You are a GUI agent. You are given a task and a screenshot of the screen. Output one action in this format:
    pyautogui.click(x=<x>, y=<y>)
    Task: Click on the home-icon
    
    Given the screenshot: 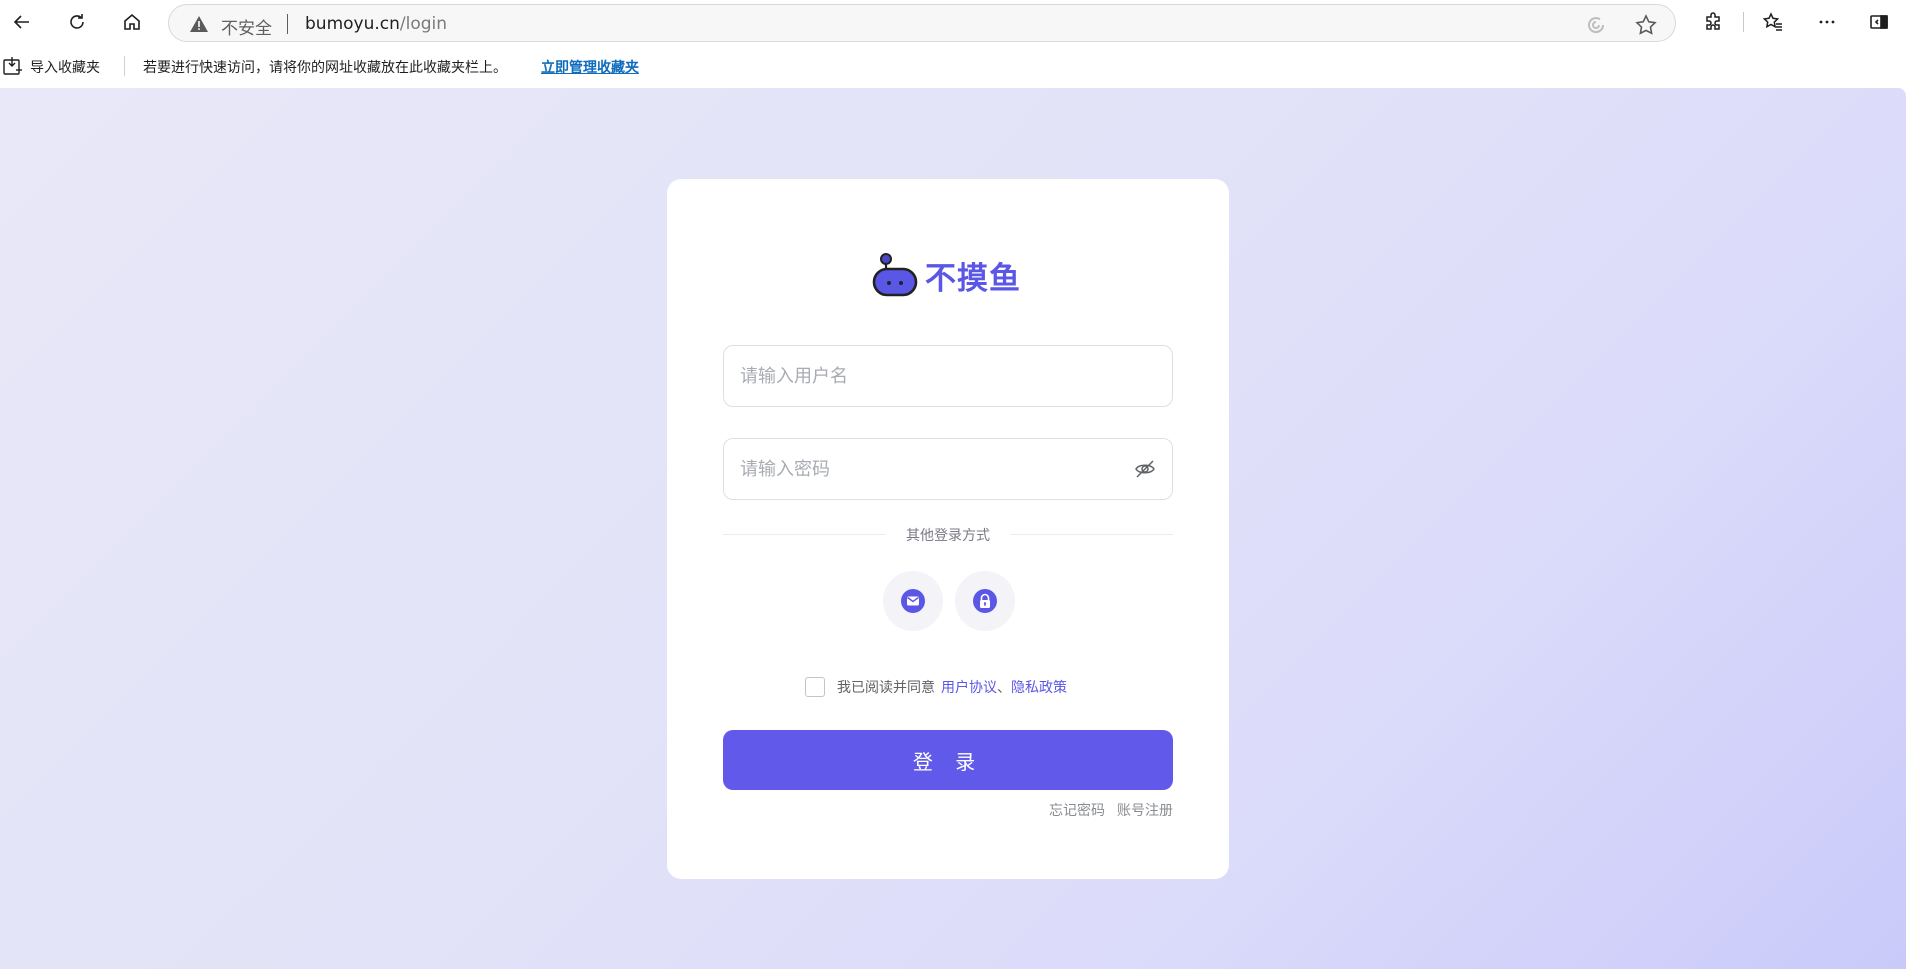 What is the action you would take?
    pyautogui.click(x=132, y=22)
    